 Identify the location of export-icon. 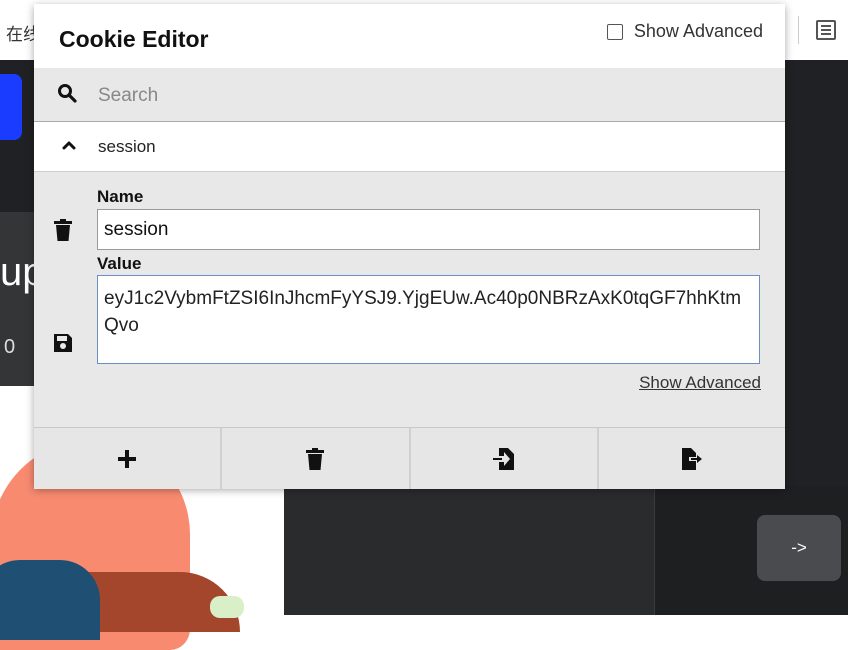
(691, 458).